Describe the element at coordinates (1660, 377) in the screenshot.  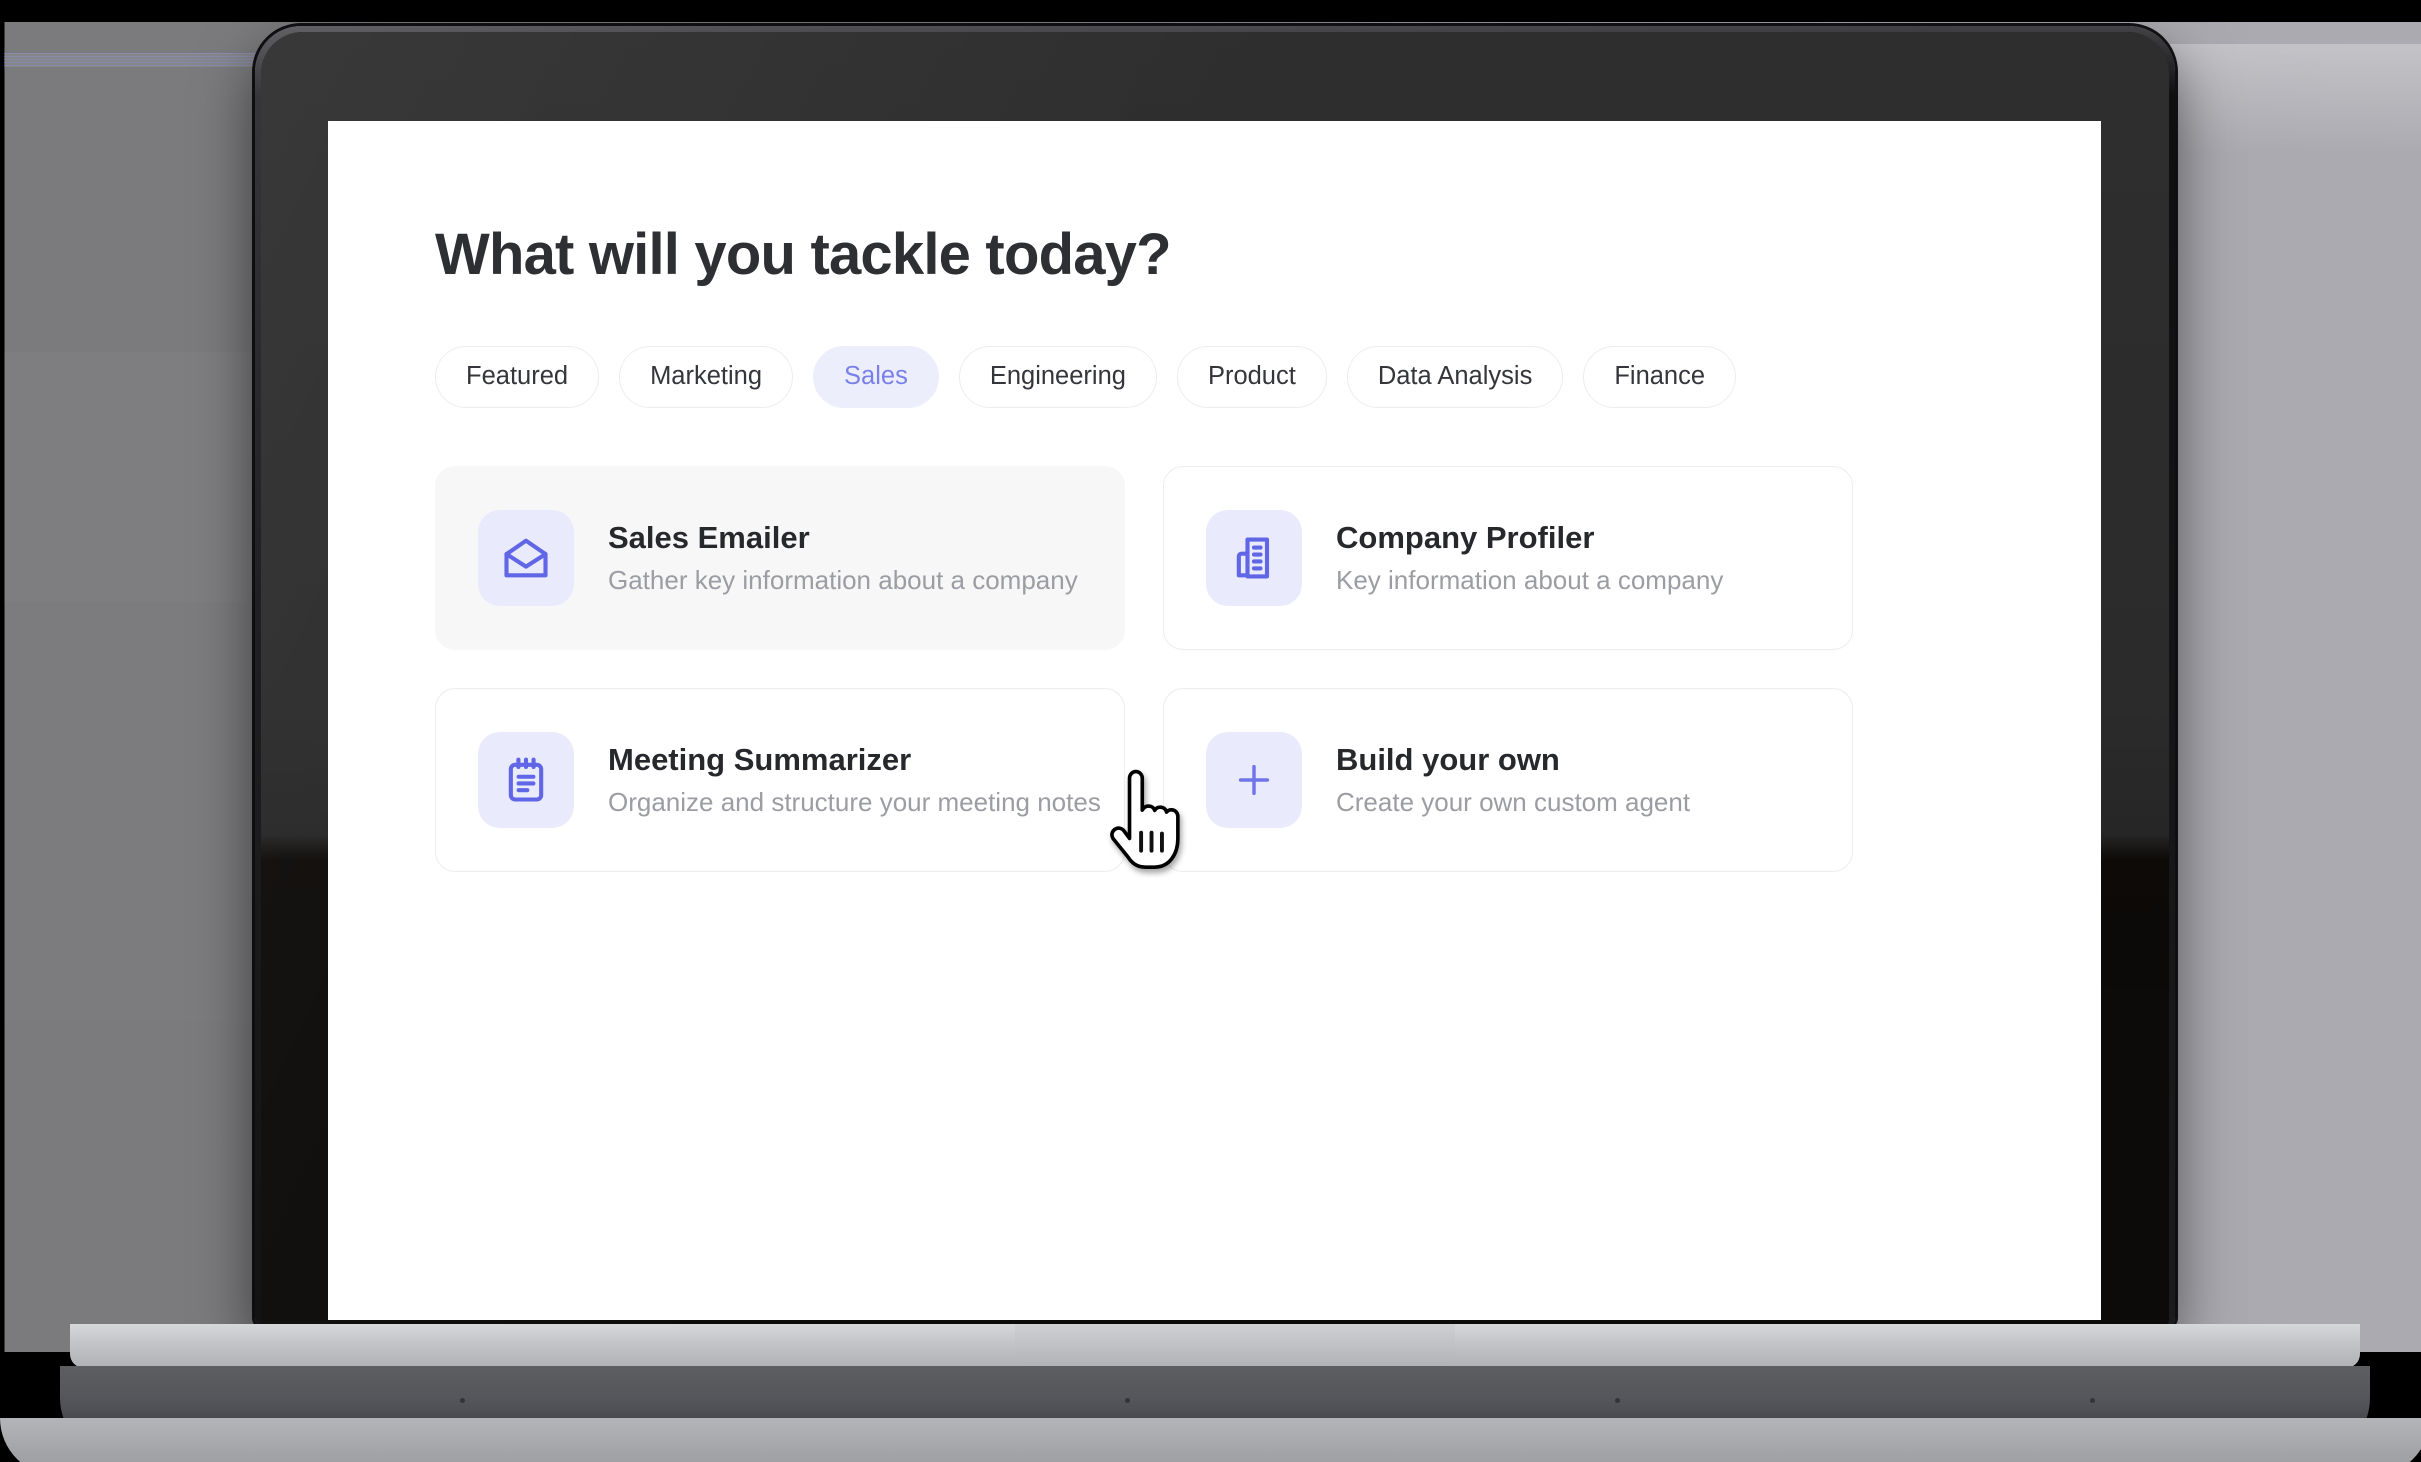
I see `filter-pill-finance: Finance` at that location.